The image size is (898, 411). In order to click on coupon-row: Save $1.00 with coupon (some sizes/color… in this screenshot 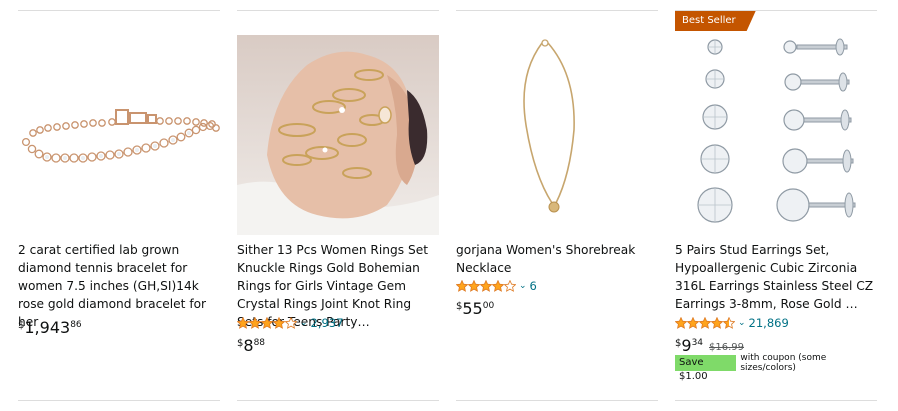, I will do `click(776, 367)`.